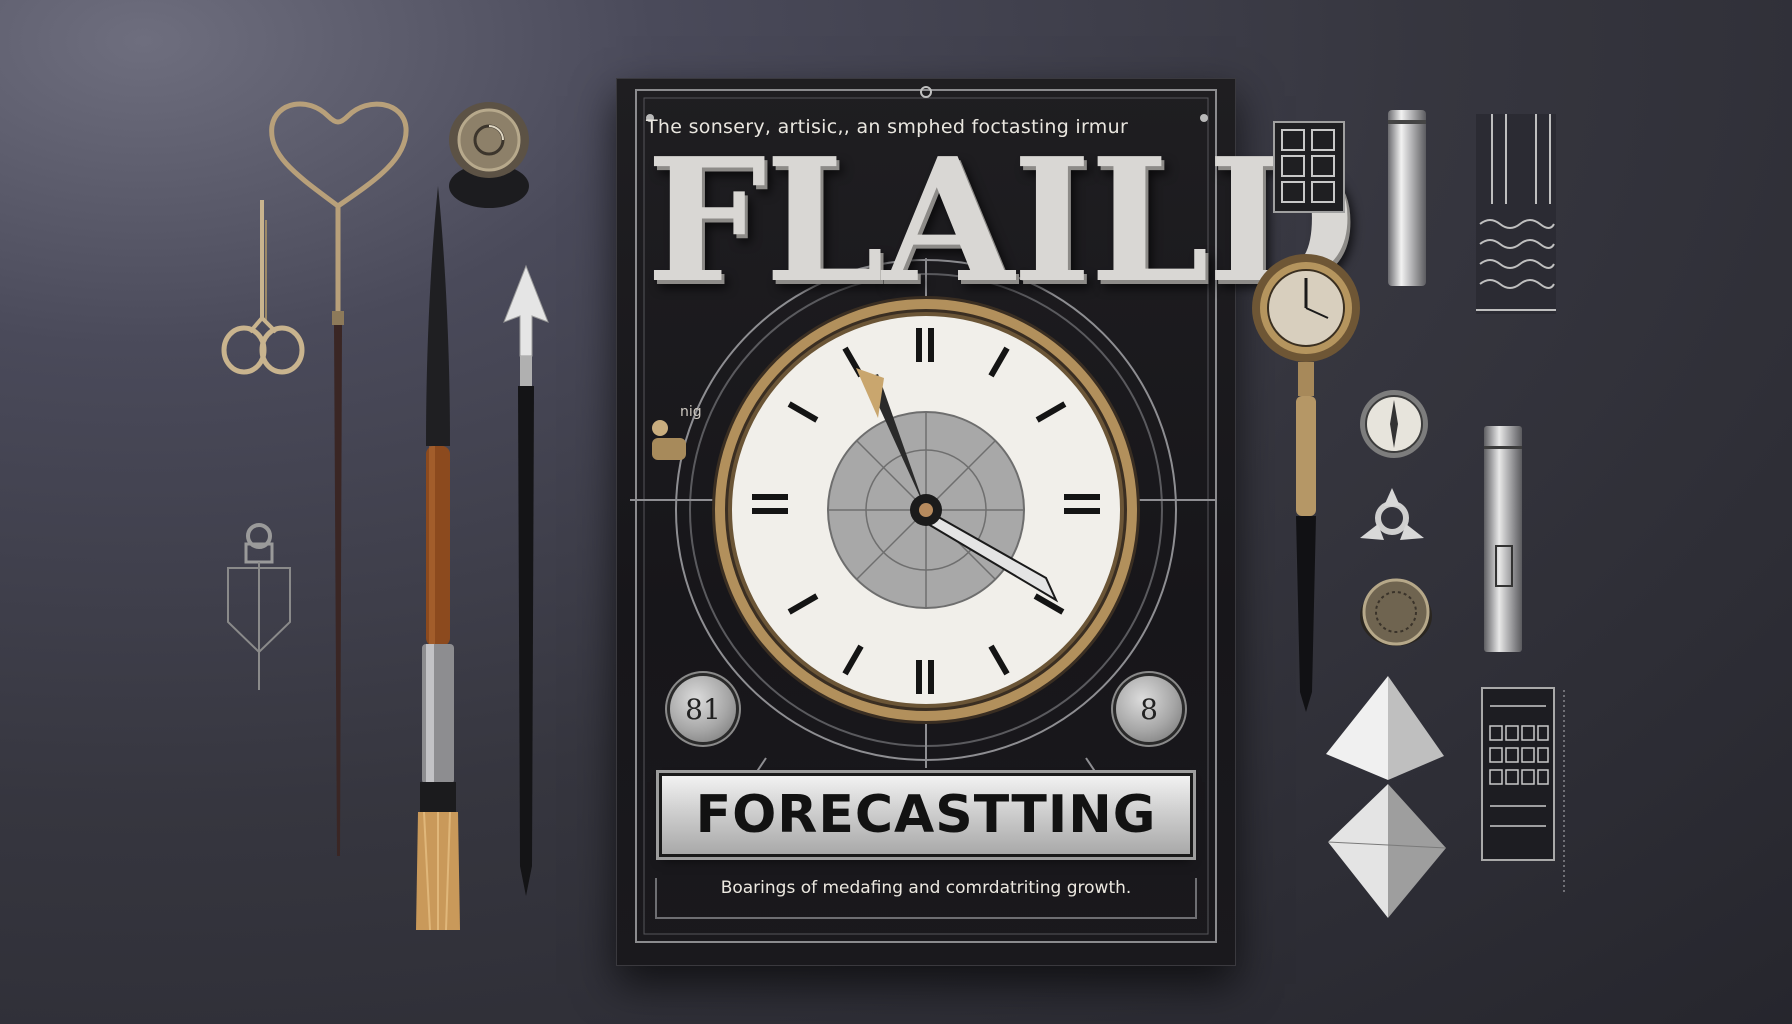  What do you see at coordinates (1407, 198) in the screenshot?
I see `silver-cylinder-icon` at bounding box center [1407, 198].